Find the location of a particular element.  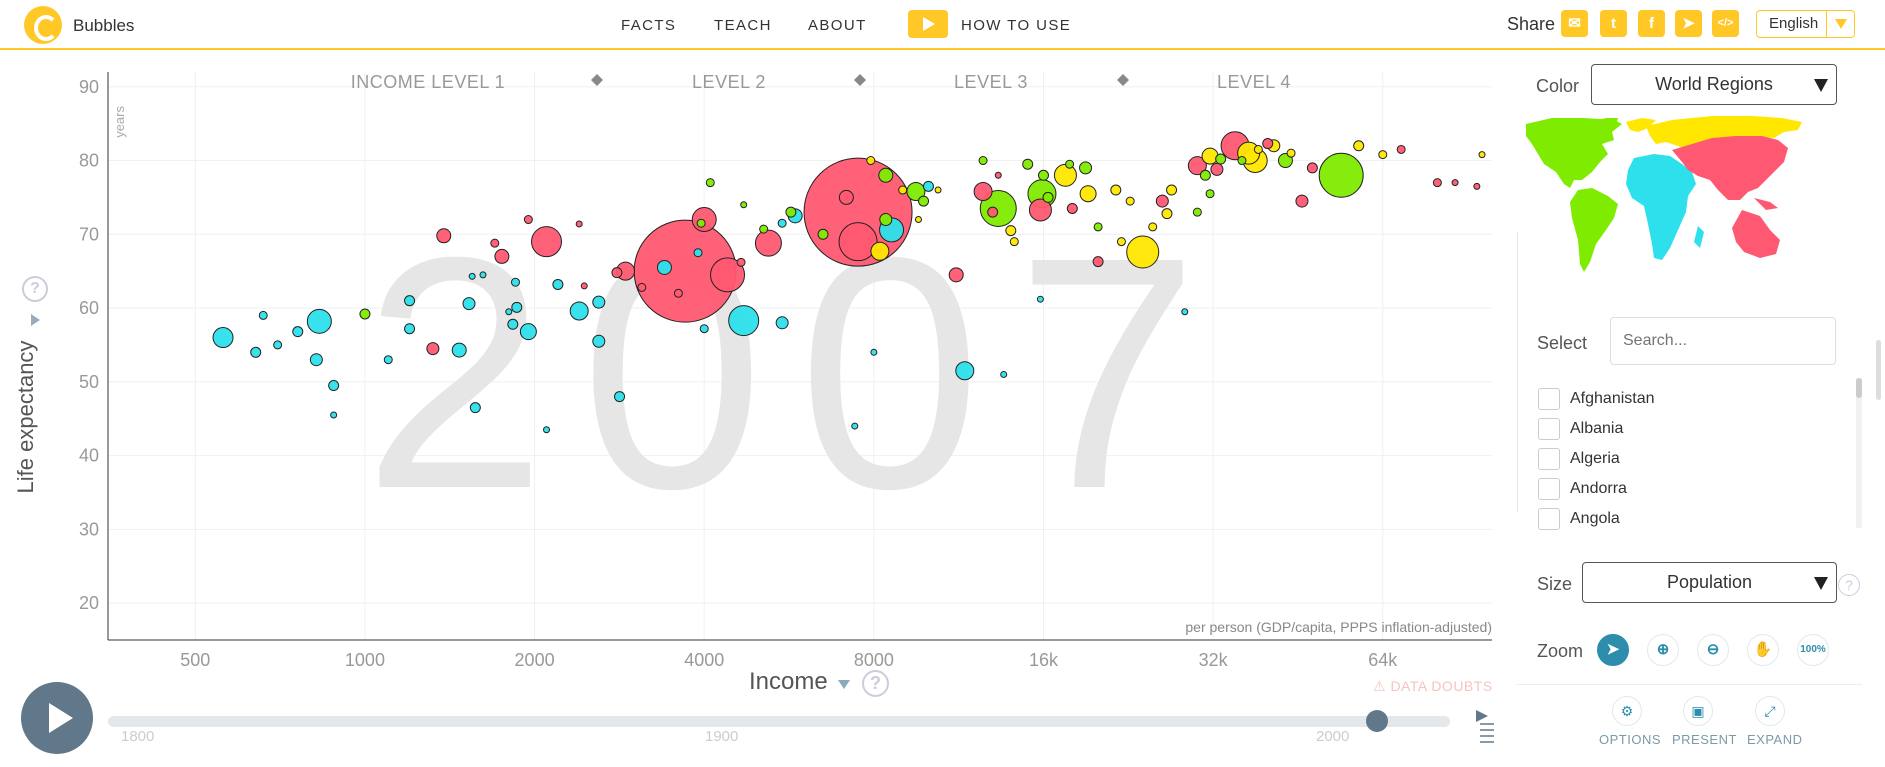

nav-facts: FACTS is located at coordinates (648, 25).